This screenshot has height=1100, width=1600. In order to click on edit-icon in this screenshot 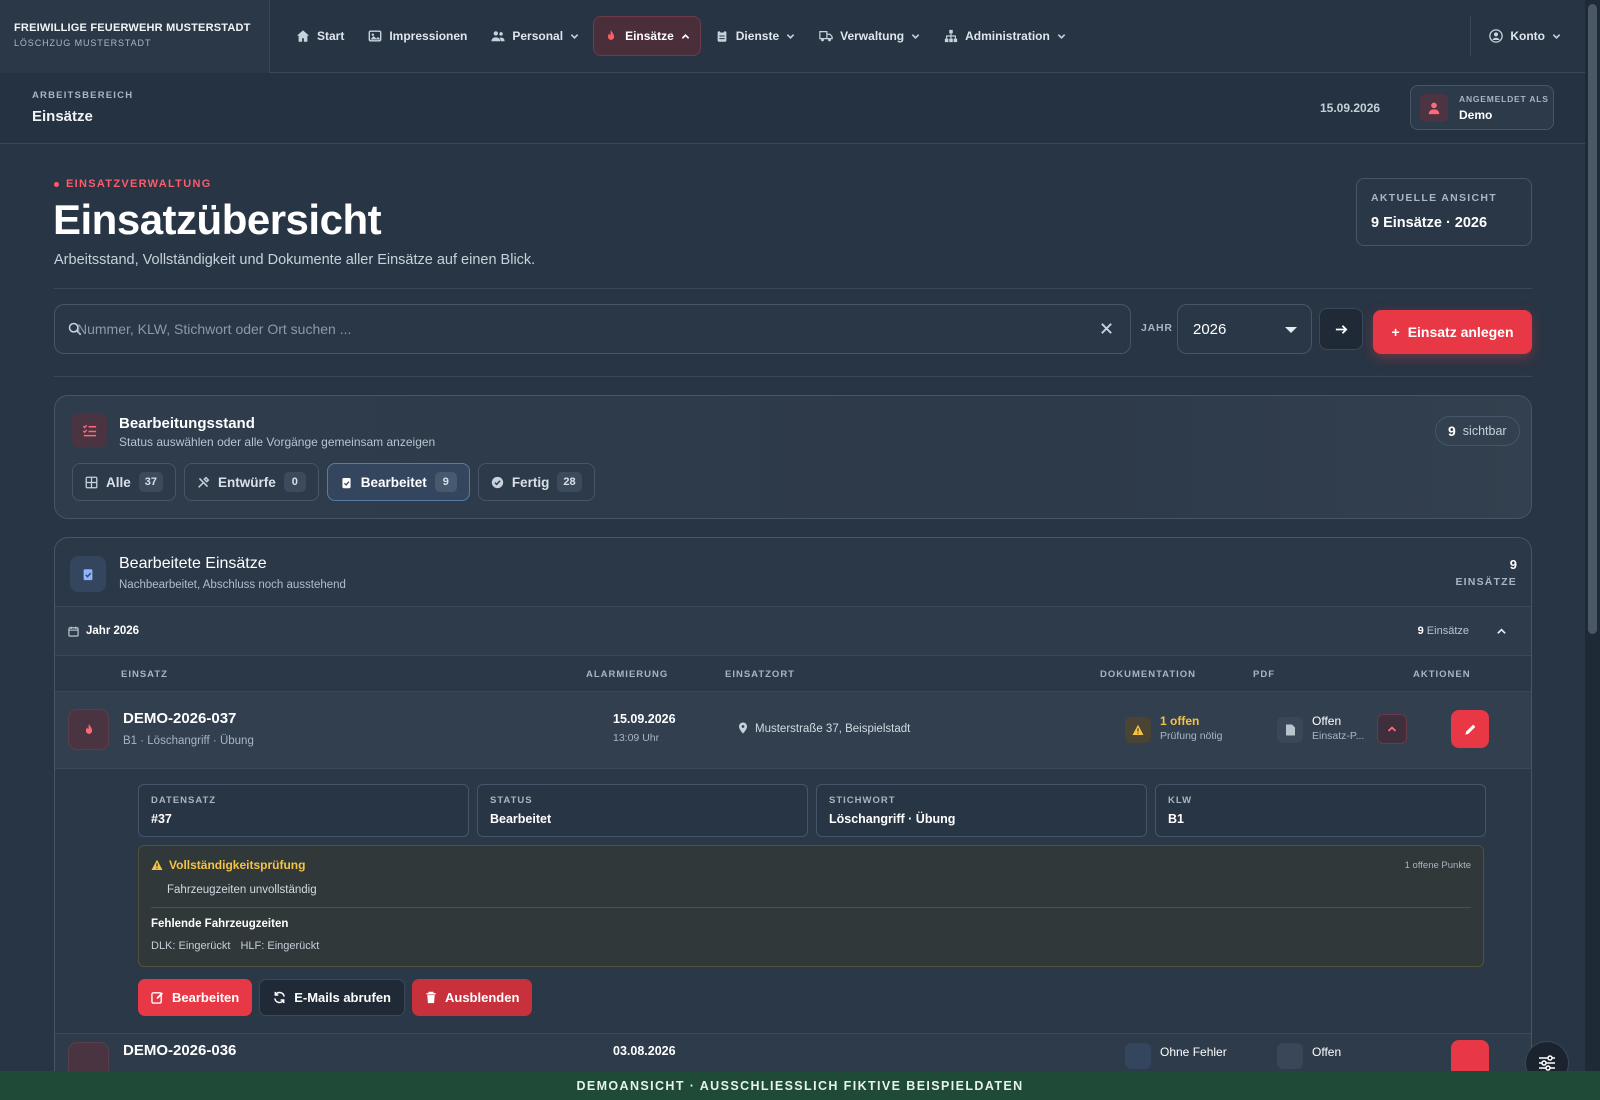, I will do `click(157, 998)`.